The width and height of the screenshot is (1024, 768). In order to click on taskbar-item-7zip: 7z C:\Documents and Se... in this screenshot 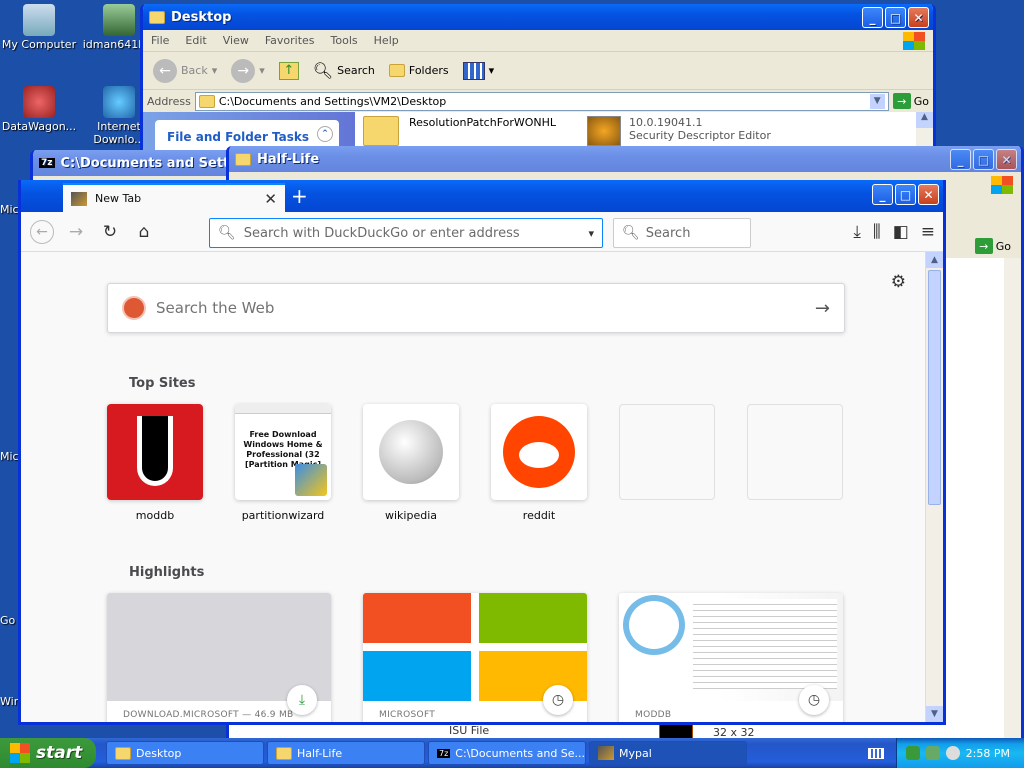, I will do `click(507, 753)`.